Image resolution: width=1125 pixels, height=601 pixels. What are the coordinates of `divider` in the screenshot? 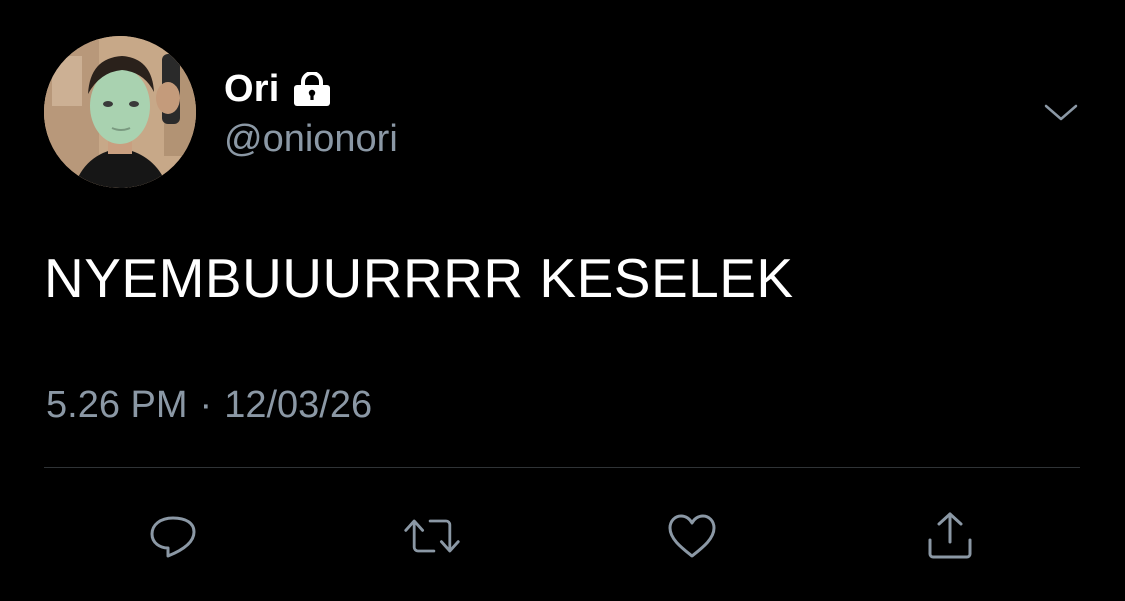 It's located at (562, 467).